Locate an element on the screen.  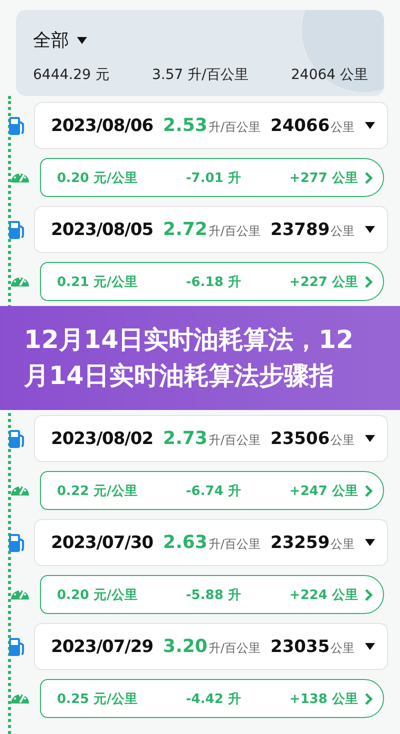
fuel-used: -4.42 升 is located at coordinates (213, 699).